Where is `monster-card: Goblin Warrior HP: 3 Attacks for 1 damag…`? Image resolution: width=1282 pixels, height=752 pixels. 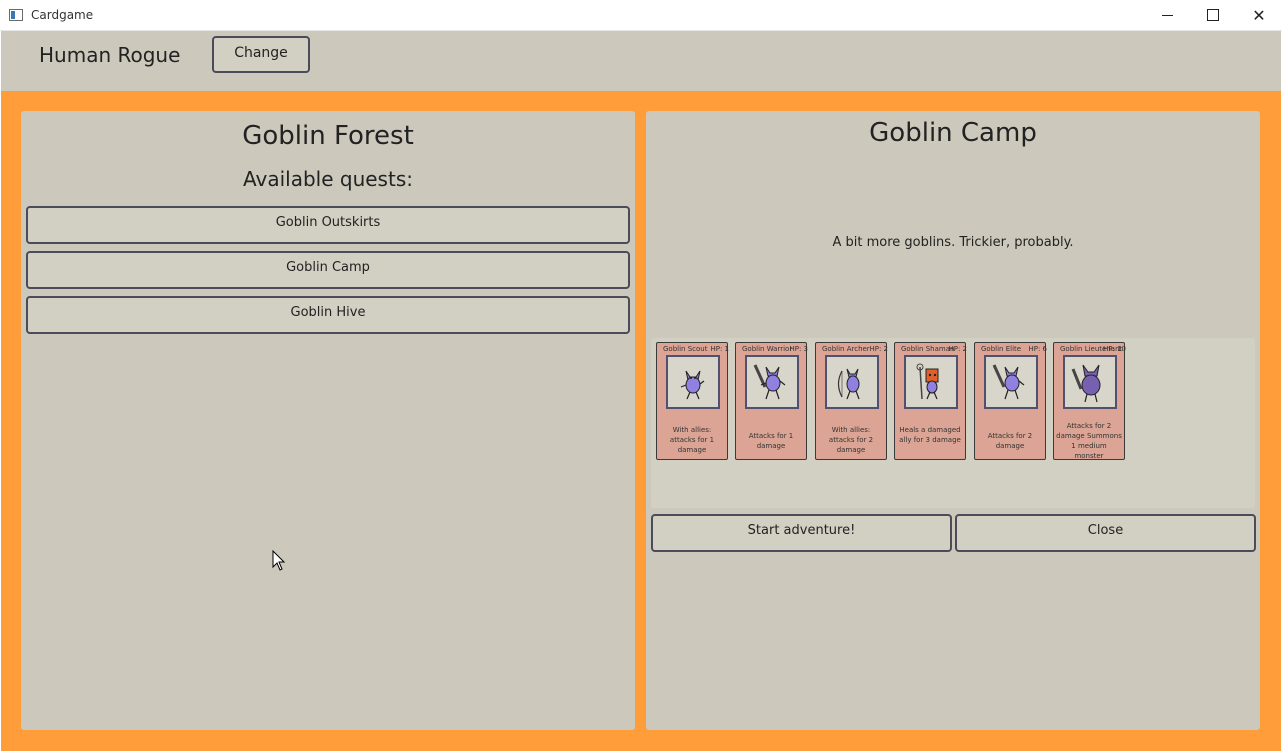
monster-card: Goblin Warrior HP: 3 Attacks for 1 damag… is located at coordinates (771, 401).